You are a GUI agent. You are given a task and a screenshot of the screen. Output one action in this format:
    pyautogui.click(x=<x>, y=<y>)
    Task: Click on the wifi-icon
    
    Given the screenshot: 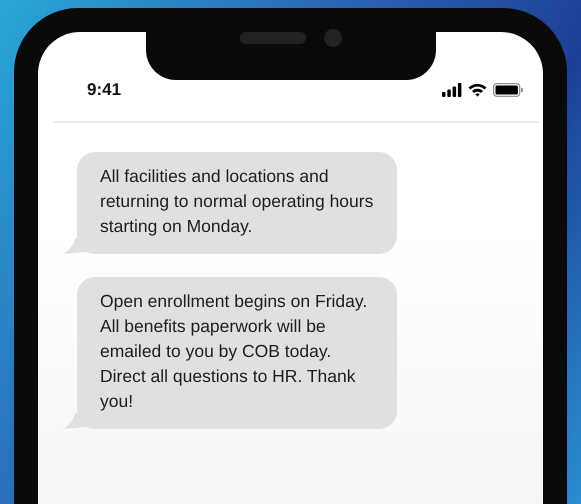 What is the action you would take?
    pyautogui.click(x=477, y=89)
    